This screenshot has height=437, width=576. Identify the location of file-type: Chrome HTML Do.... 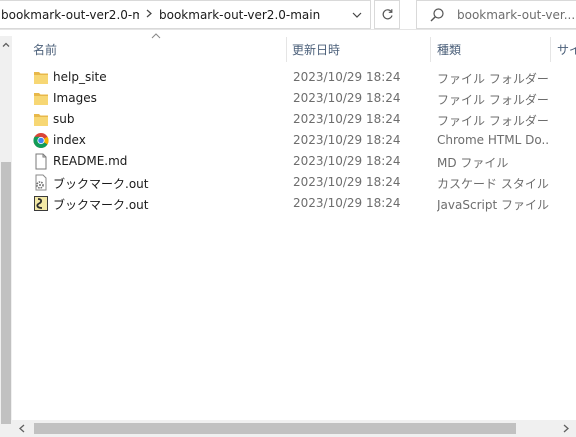
(493, 140).